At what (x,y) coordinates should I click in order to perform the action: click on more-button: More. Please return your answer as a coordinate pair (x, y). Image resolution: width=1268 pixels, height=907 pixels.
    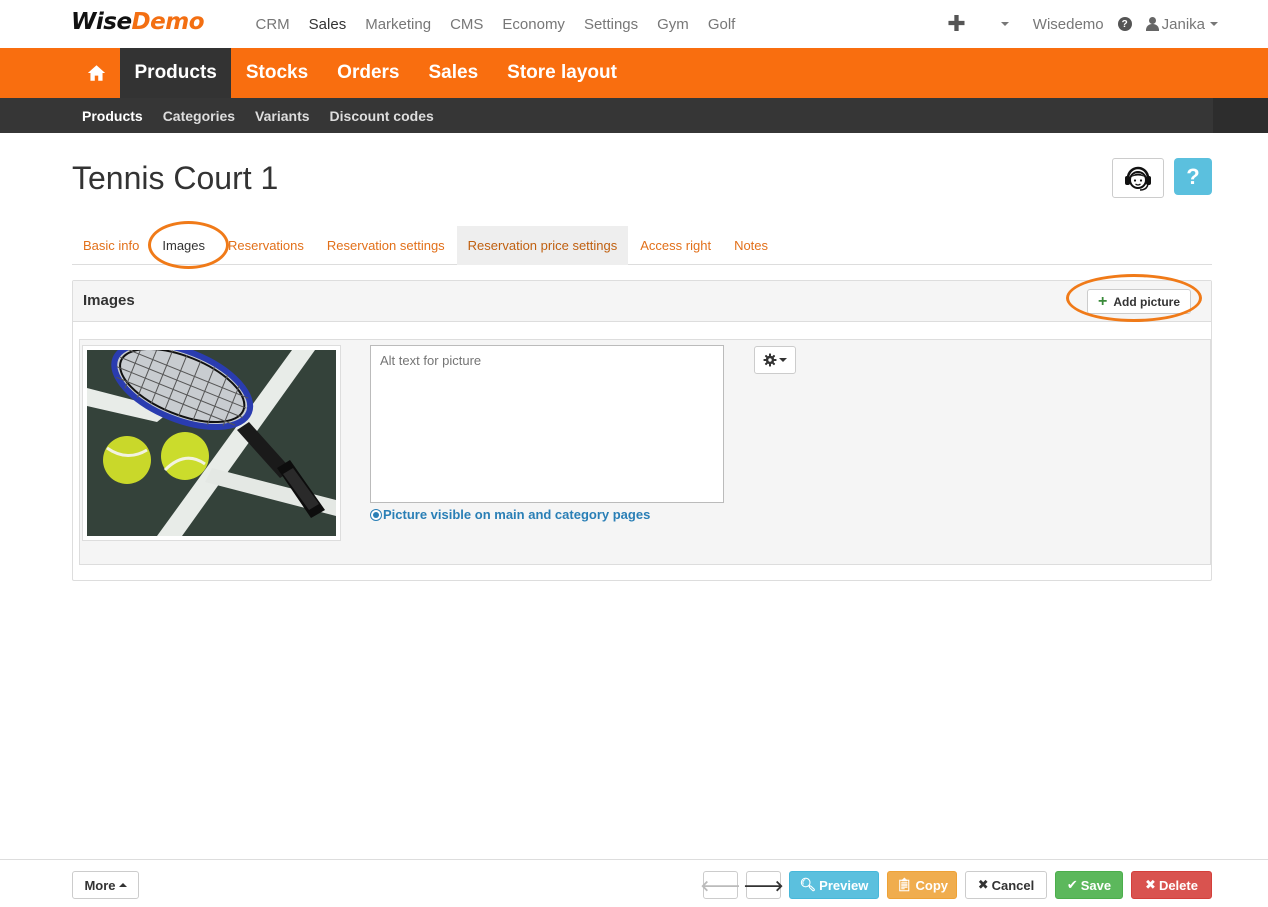
    Looking at the image, I should click on (105, 885).